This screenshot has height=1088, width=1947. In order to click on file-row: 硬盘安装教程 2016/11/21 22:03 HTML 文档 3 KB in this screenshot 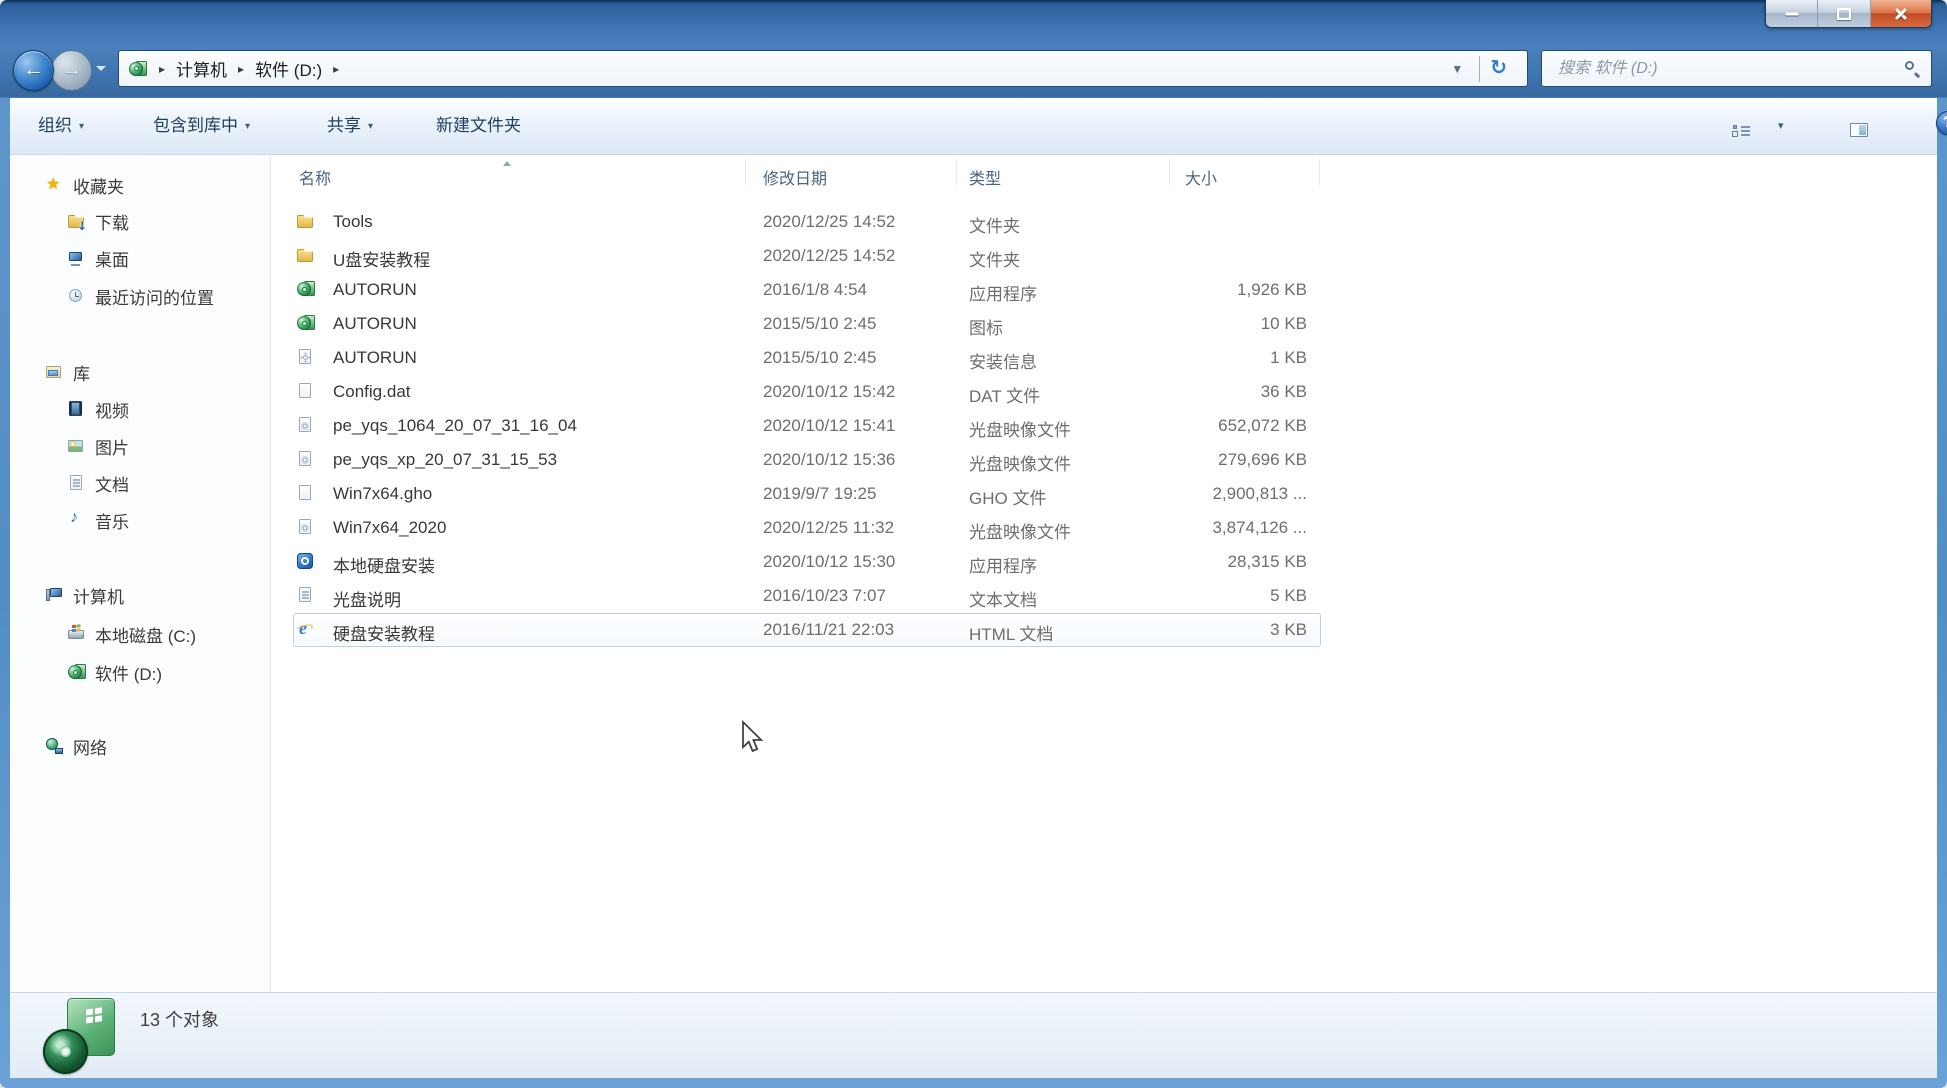, I will do `click(1104, 630)`.